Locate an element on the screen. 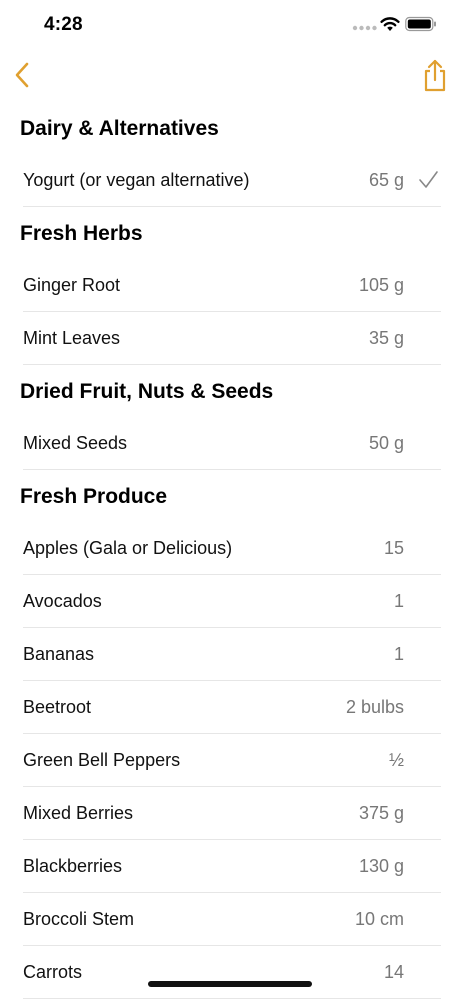 The height and width of the screenshot is (999, 460). item-quantity: 15 is located at coordinates (393, 548).